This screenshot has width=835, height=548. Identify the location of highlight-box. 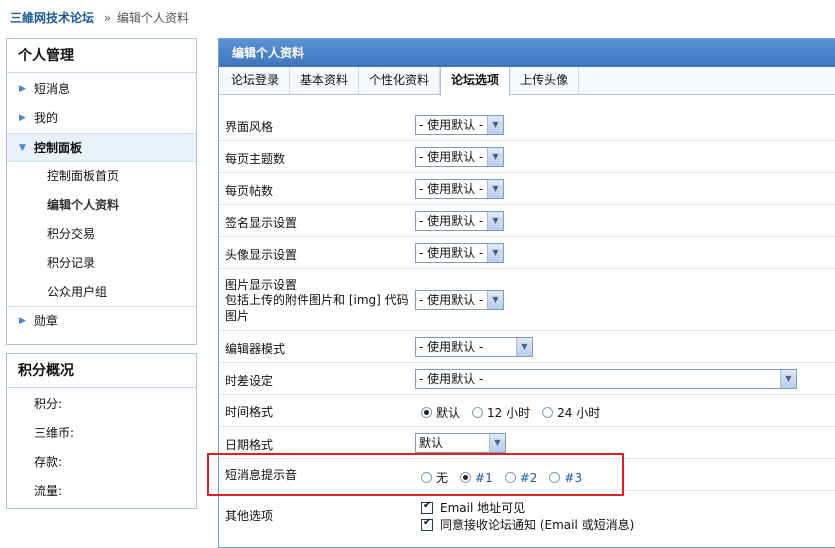
(415, 474).